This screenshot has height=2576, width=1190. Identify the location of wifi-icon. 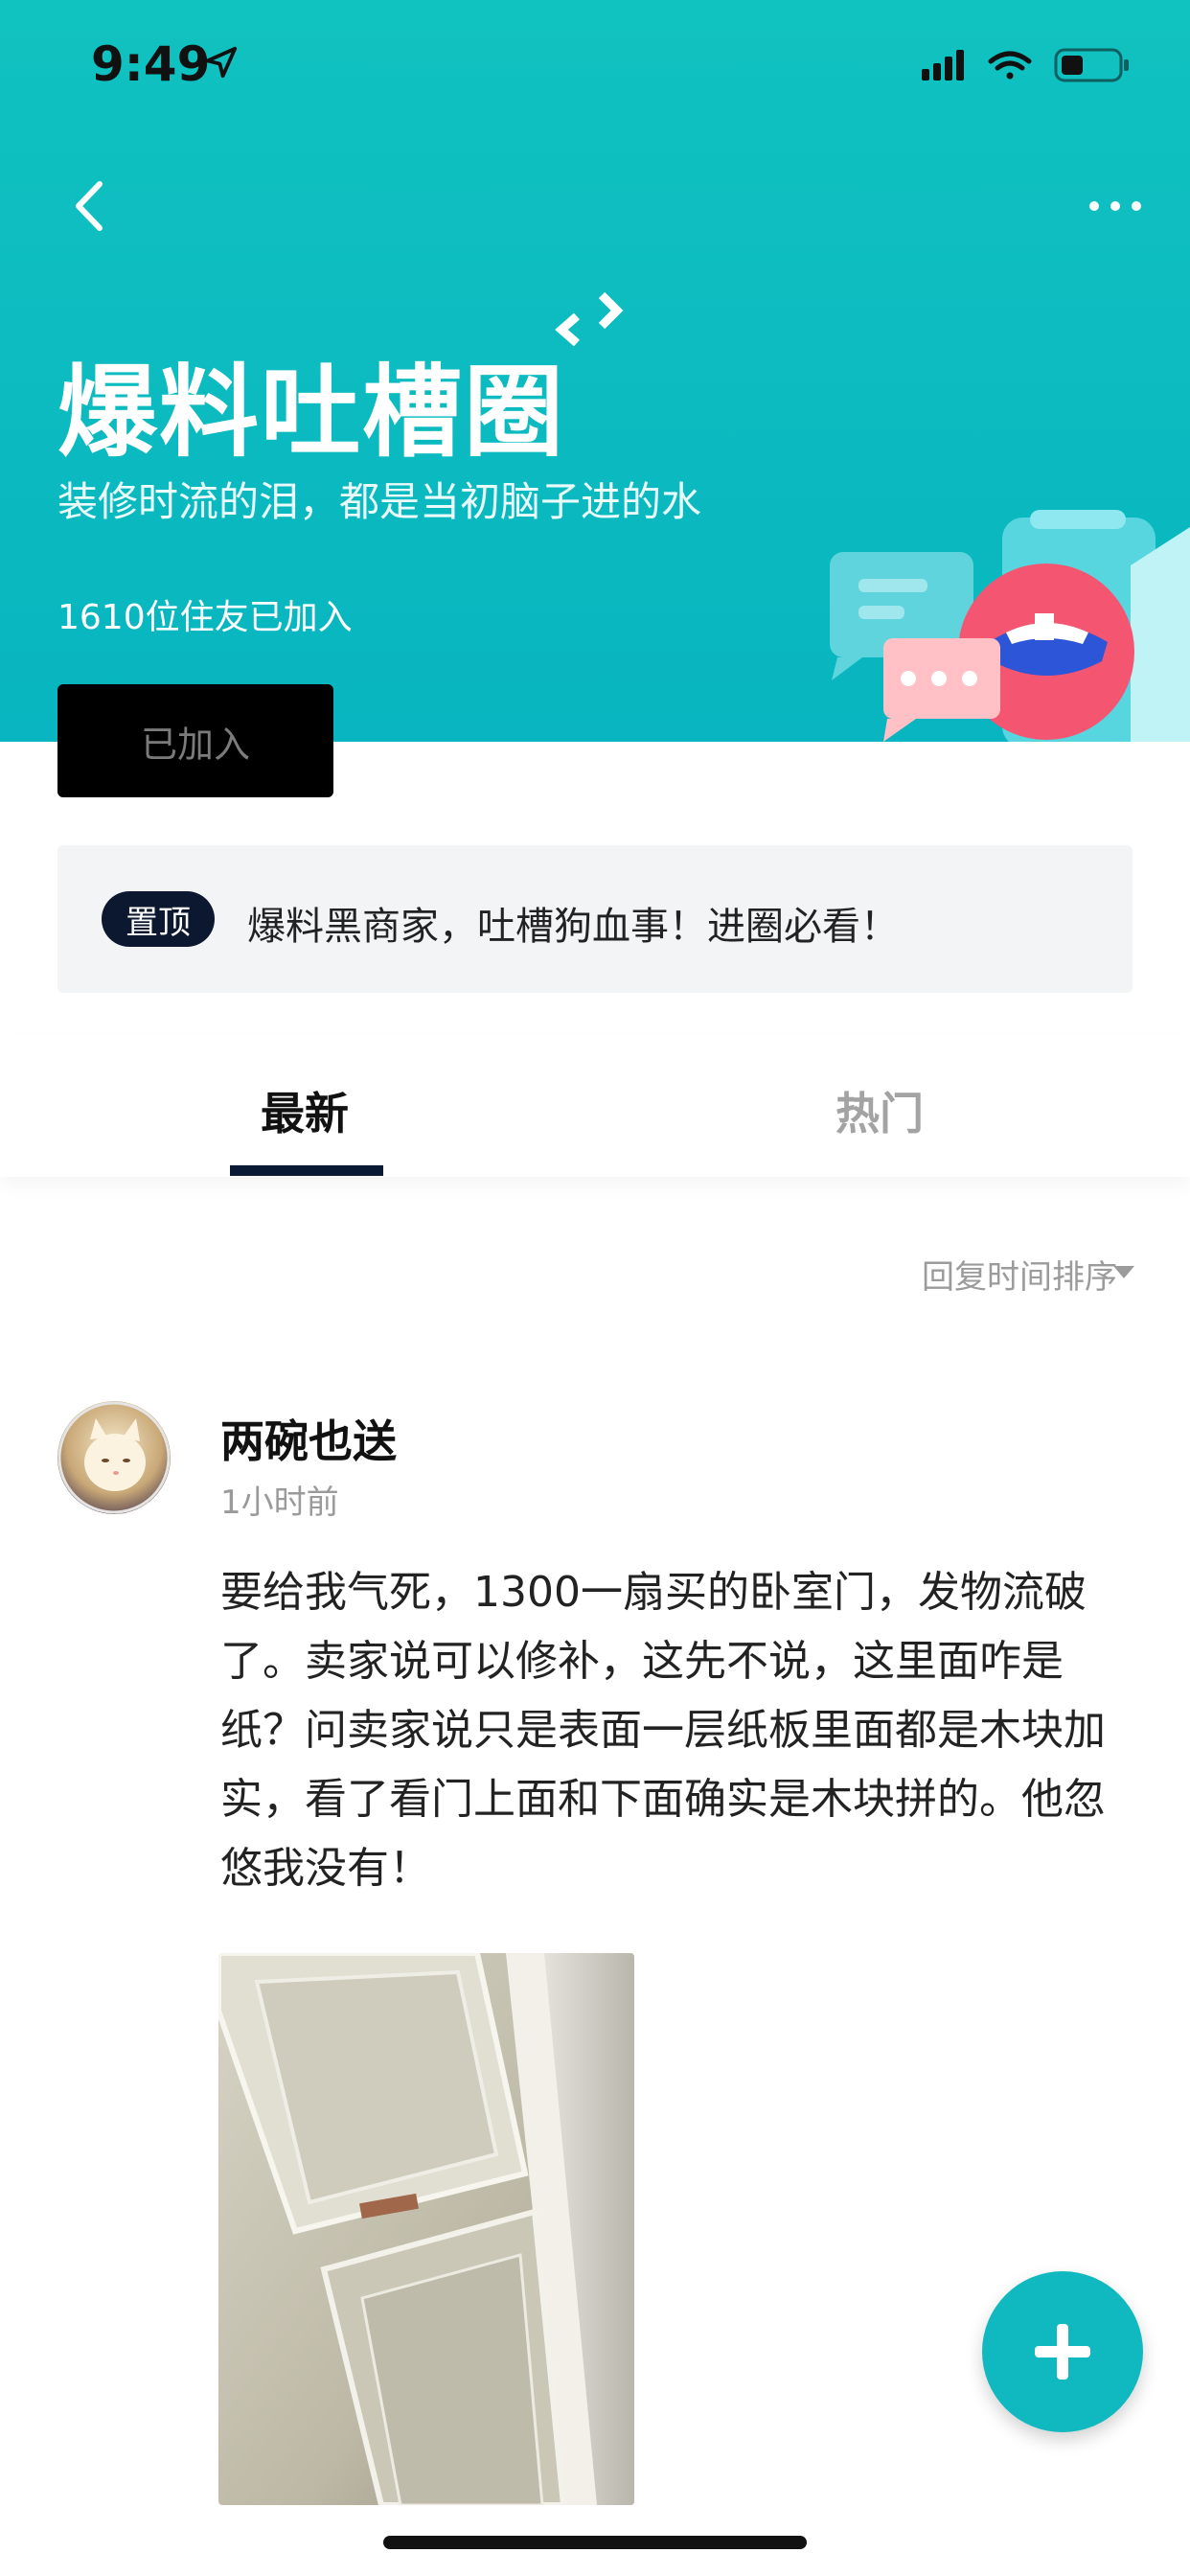
(1010, 65).